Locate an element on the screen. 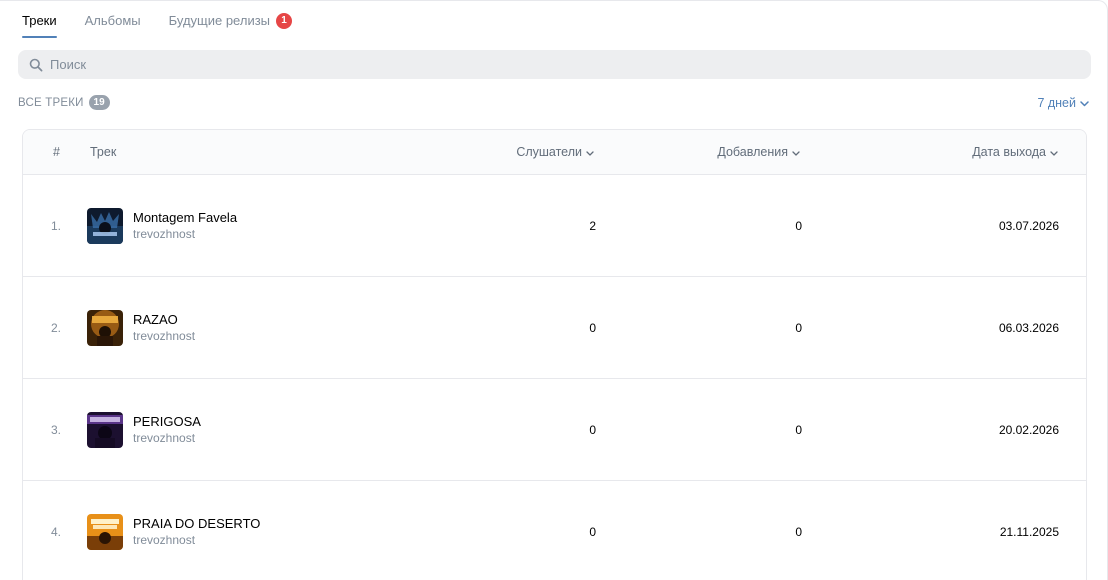  track-cell: RAZAO trevozhnost is located at coordinates (141, 327).